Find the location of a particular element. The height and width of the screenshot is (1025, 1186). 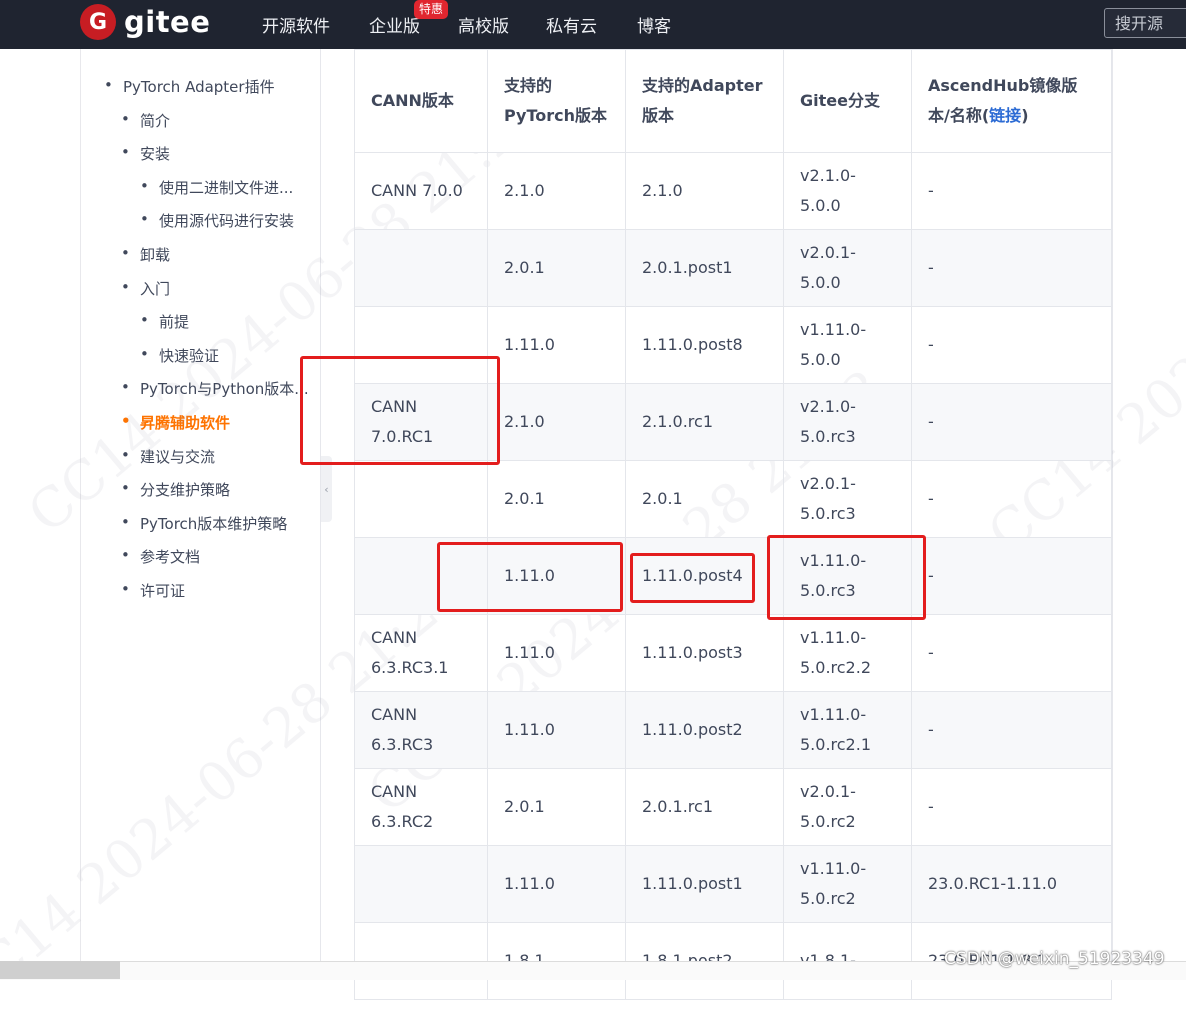

cell-cann is located at coordinates (421, 499).